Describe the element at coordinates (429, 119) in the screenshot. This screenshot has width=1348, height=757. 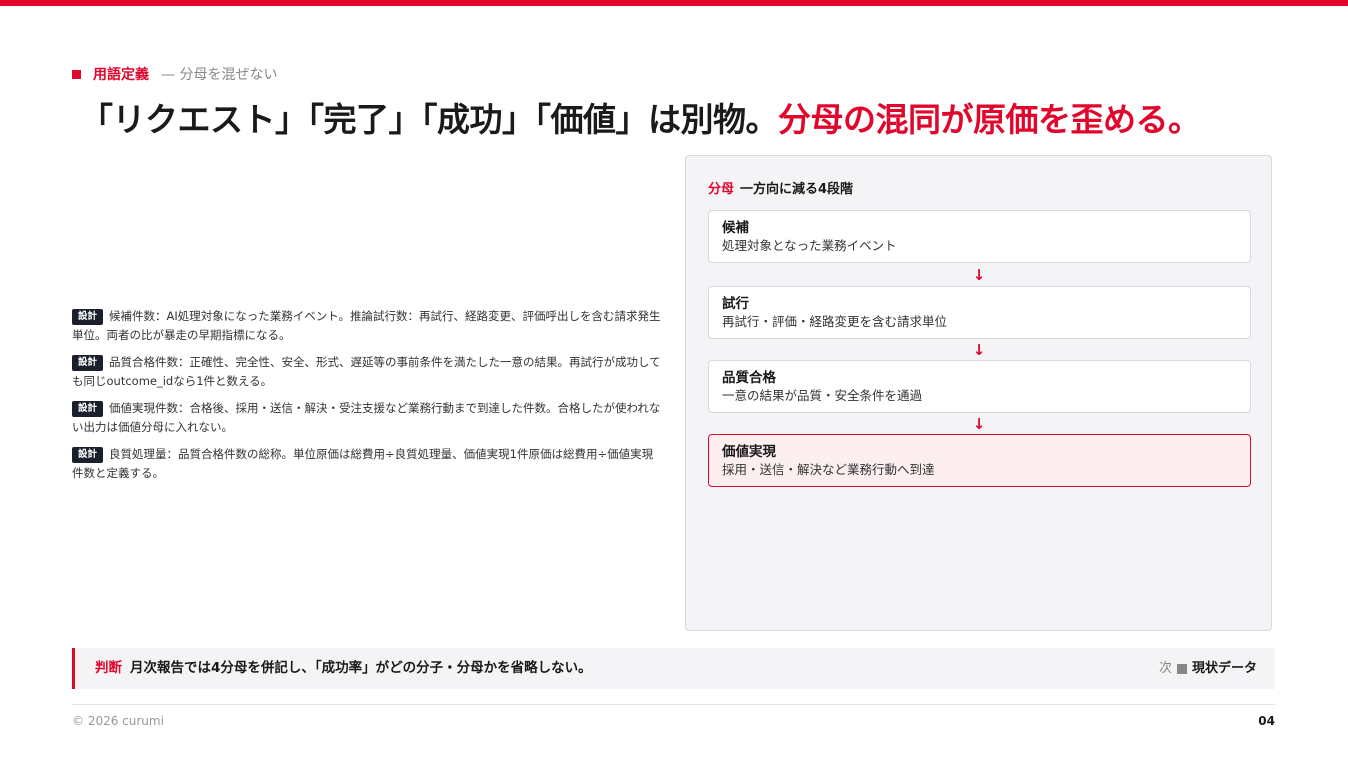
I see `title-main: 「リクエスト」「完了」「成功」「価値」は別物。` at that location.